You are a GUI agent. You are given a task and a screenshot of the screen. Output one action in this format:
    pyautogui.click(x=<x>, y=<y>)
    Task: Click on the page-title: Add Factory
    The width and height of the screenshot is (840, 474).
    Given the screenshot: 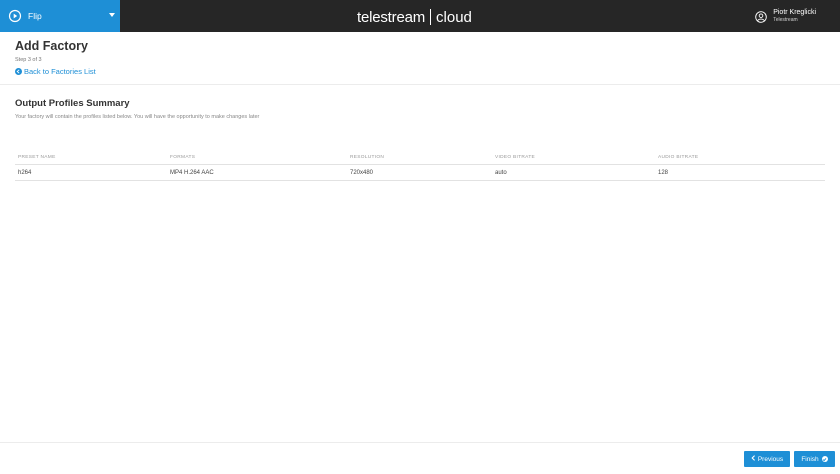 What is the action you would take?
    pyautogui.click(x=51, y=46)
    